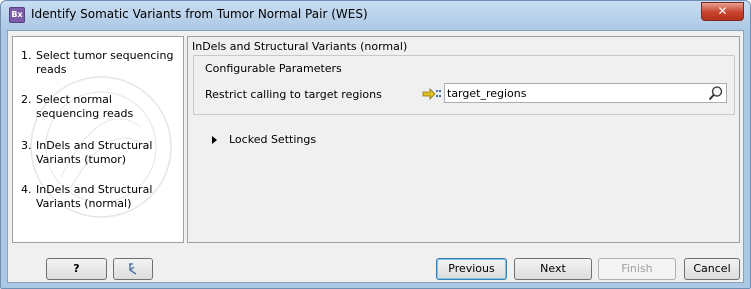 The width and height of the screenshot is (751, 289). I want to click on reset-button, so click(133, 269).